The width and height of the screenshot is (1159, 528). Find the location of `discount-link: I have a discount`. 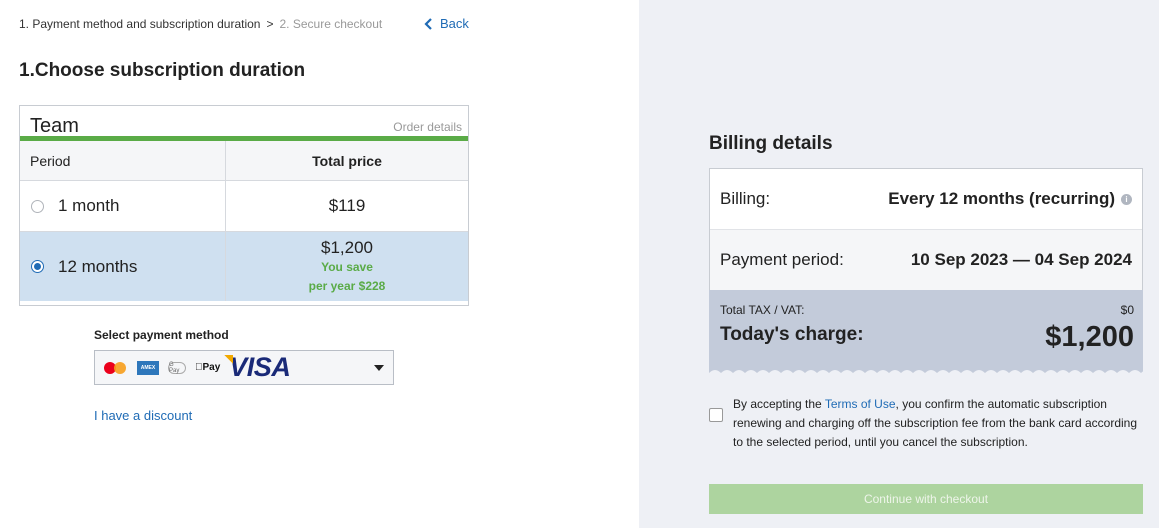

discount-link: I have a discount is located at coordinates (143, 415).